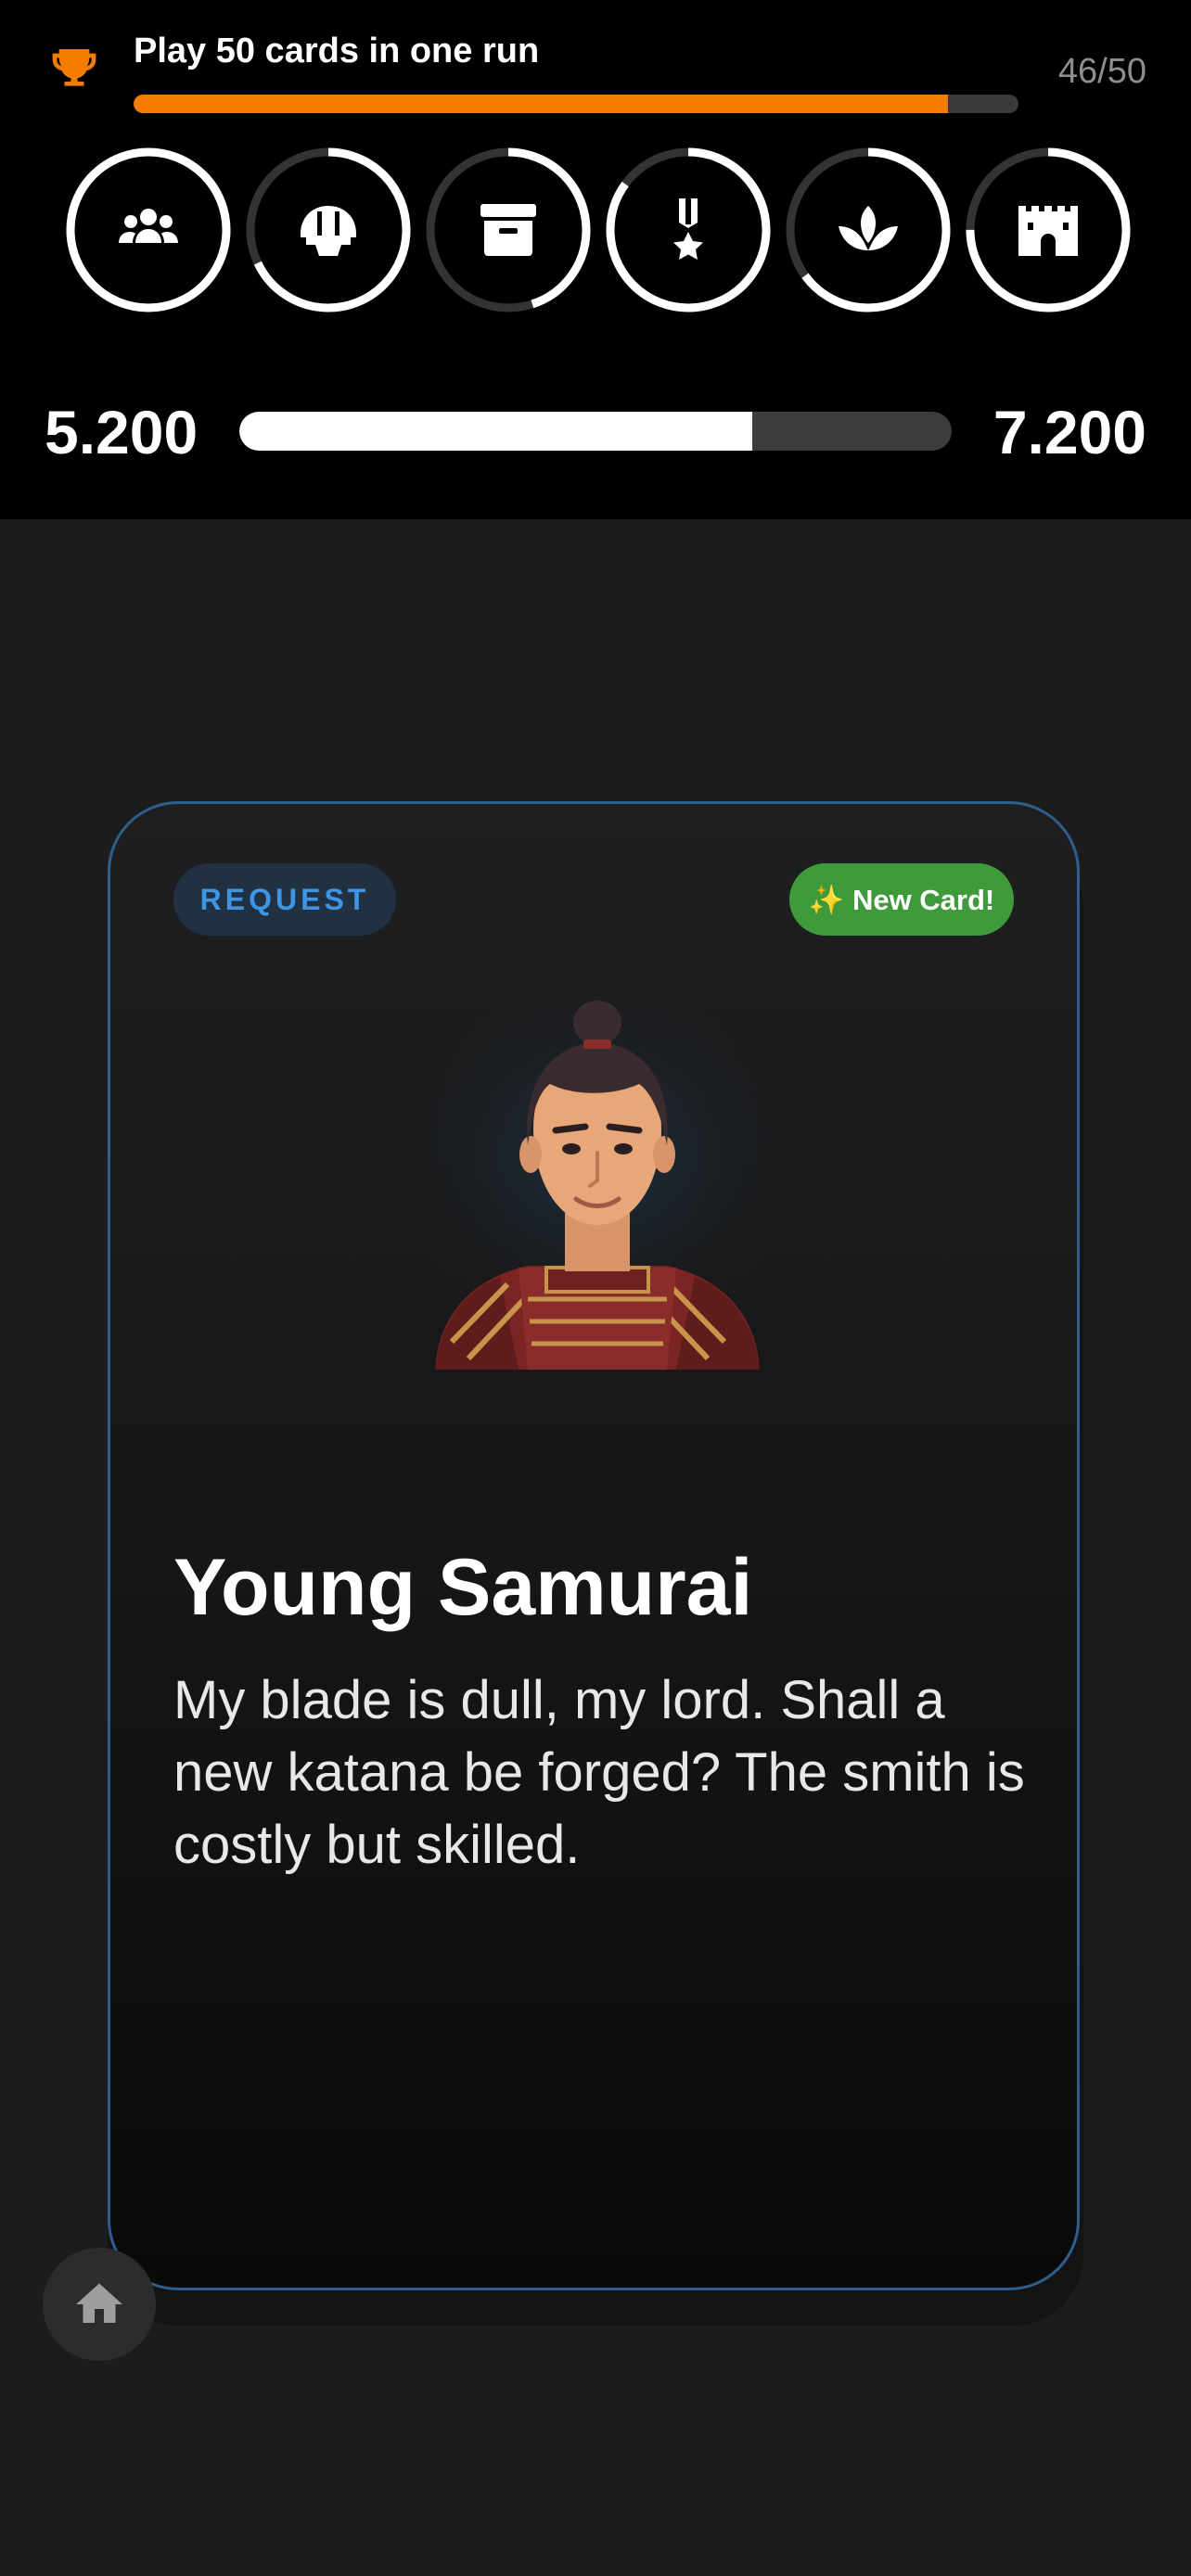 This screenshot has height=2576, width=1191. I want to click on stat-people, so click(148, 230).